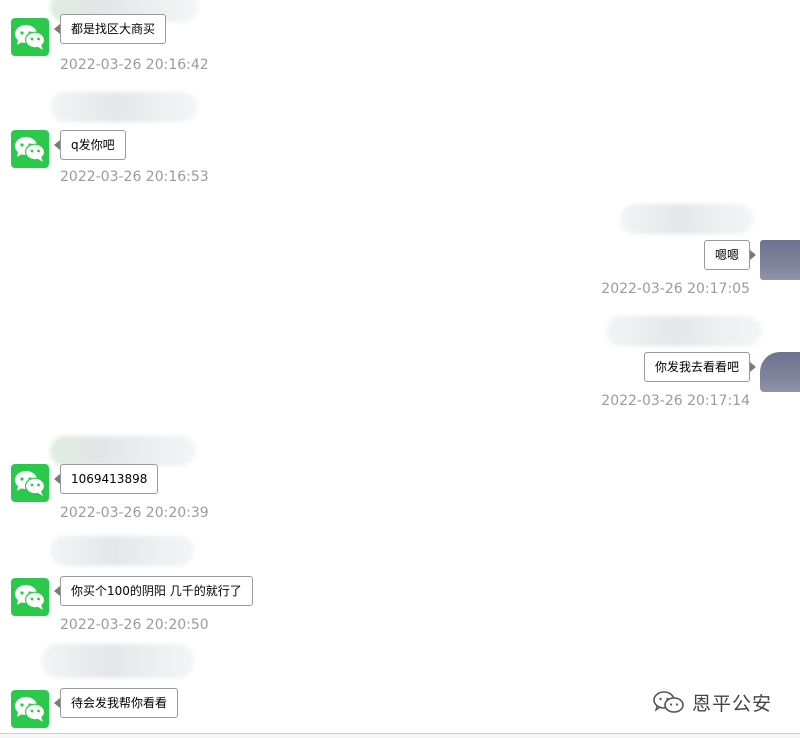 Image resolution: width=800 pixels, height=738 pixels. I want to click on message-bubble: 待会发我帮你看看, so click(116, 703).